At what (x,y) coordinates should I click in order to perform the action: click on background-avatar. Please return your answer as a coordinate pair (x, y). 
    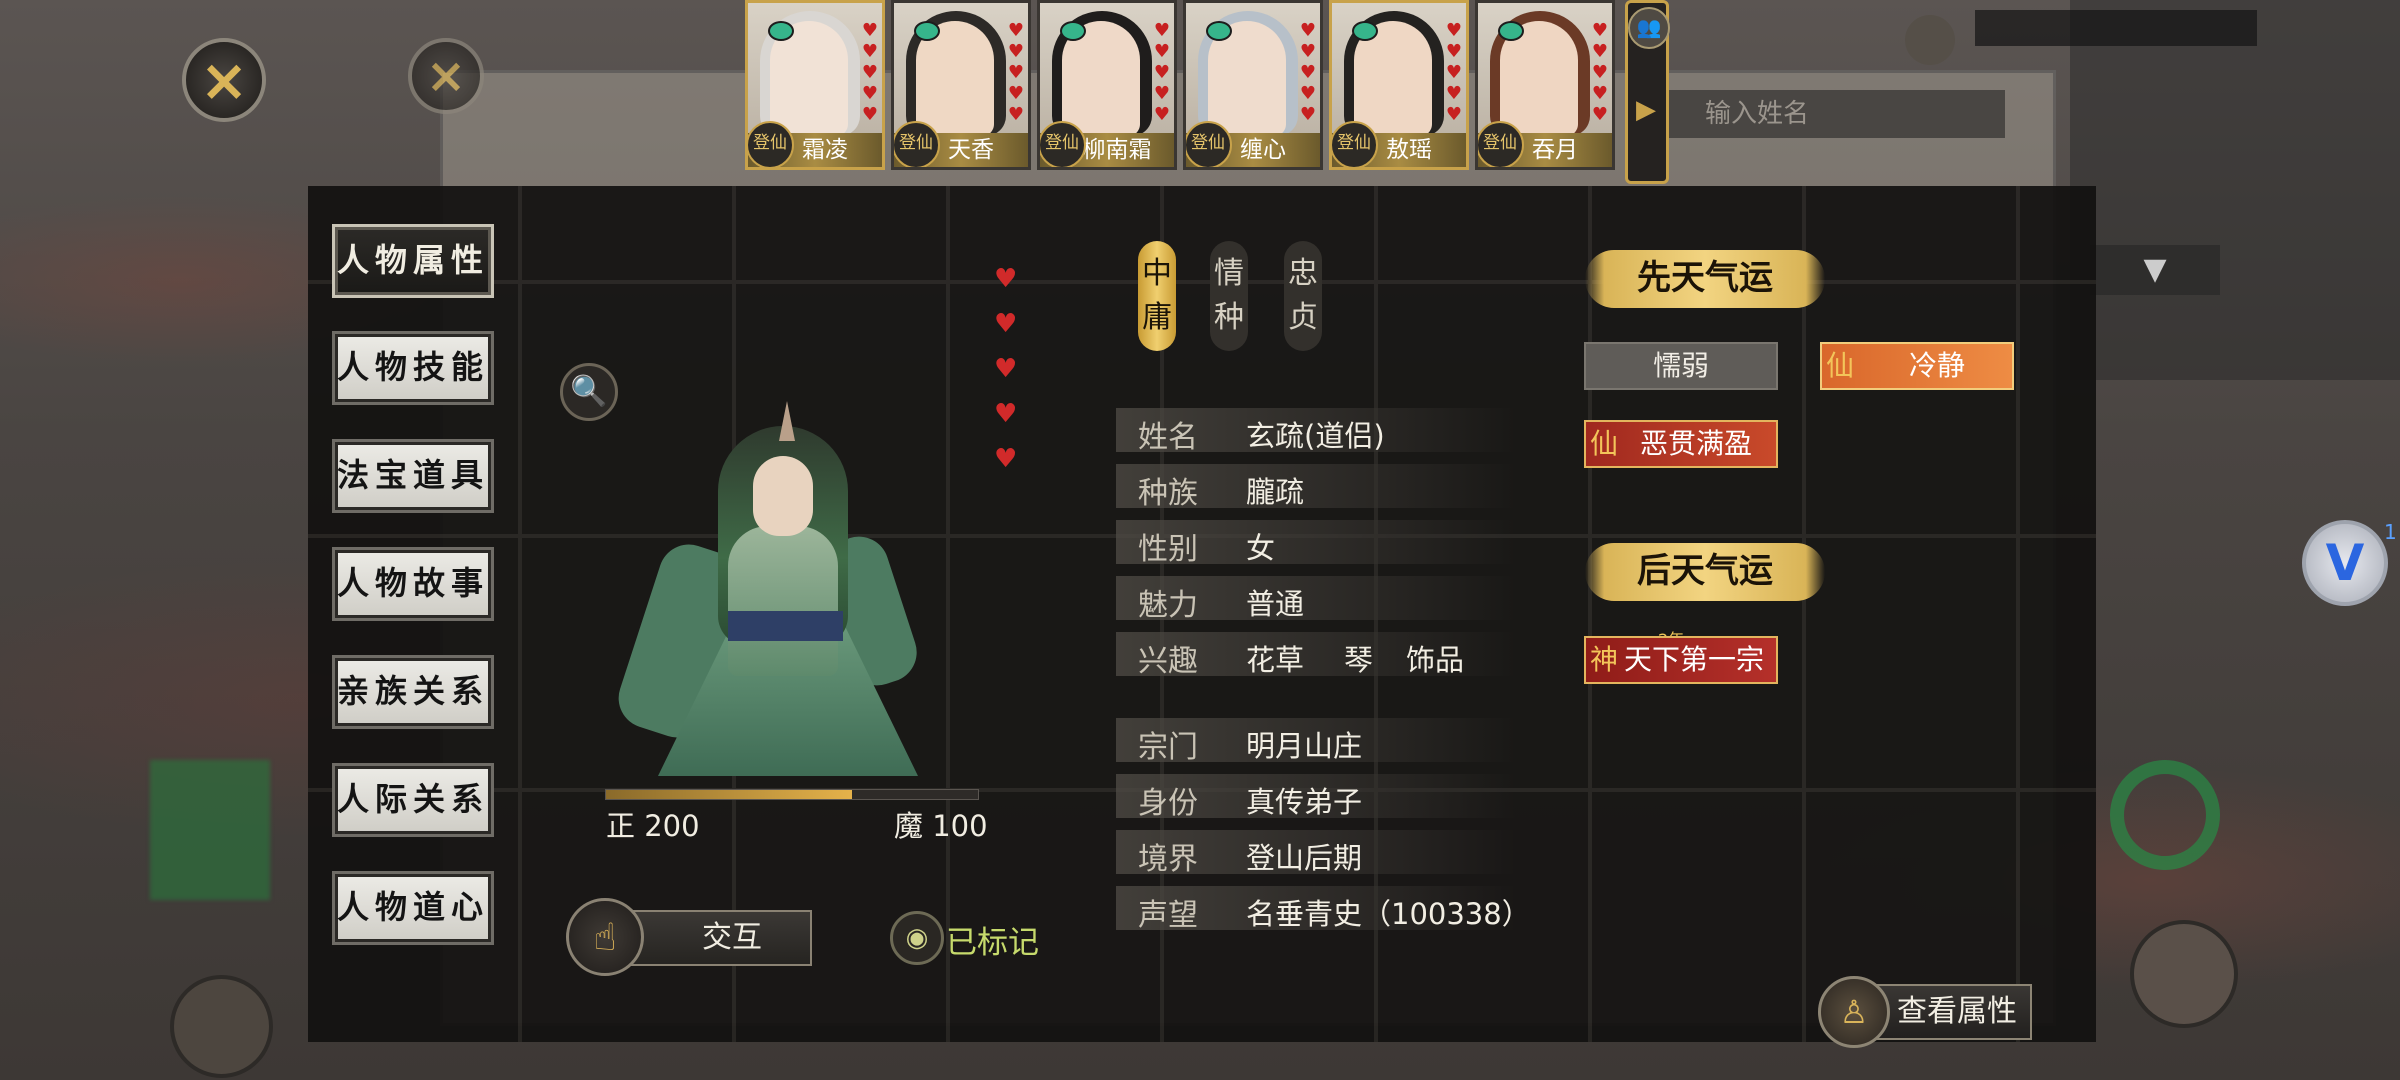
    Looking at the image, I should click on (221, 1026).